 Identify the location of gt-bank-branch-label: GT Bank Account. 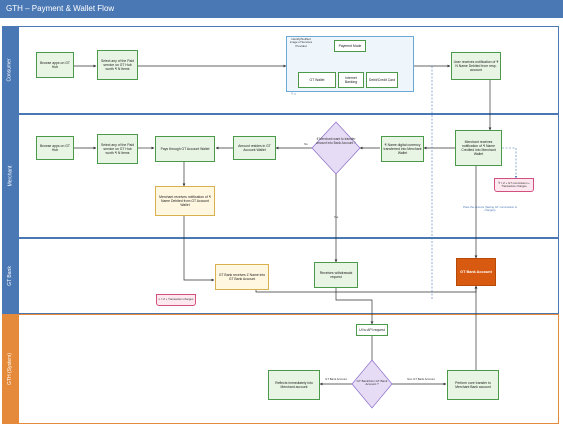
(336, 379).